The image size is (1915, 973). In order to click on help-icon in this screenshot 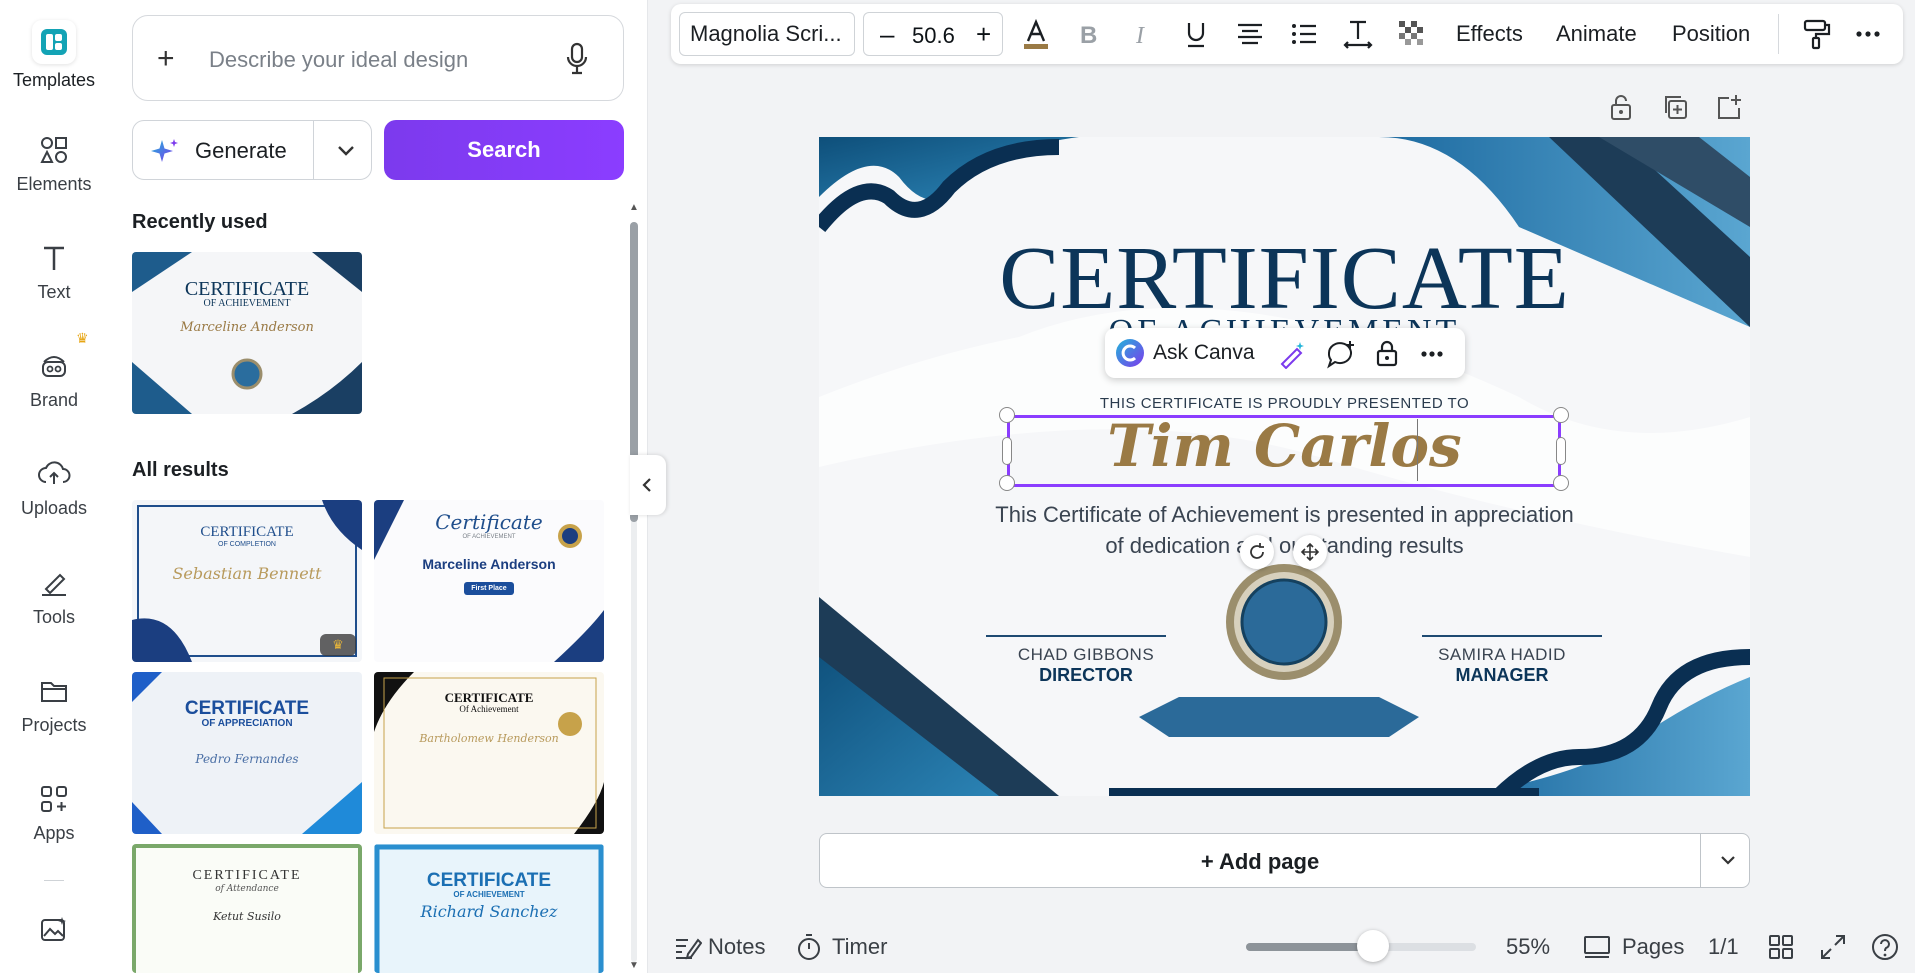, I will do `click(1885, 947)`.